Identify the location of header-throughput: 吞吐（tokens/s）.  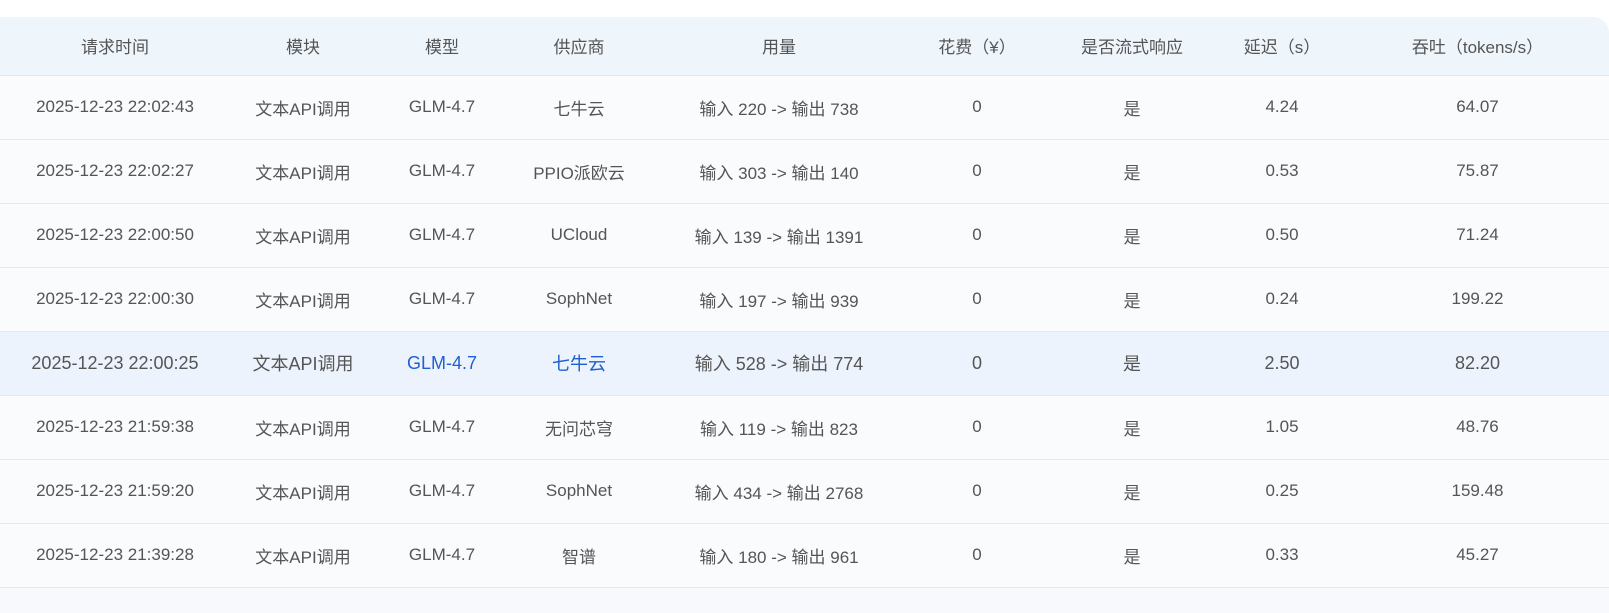
(1477, 46).